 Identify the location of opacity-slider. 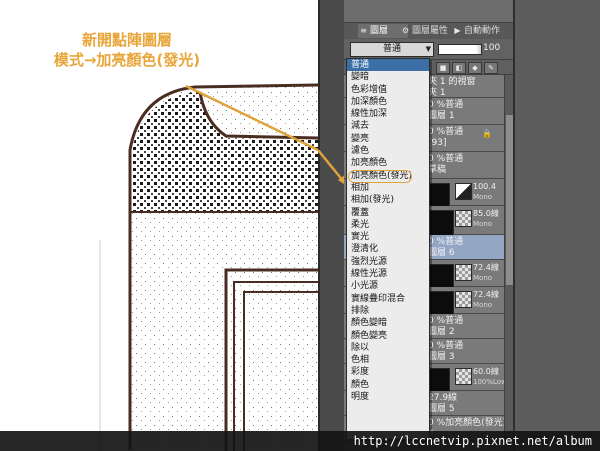
(460, 49).